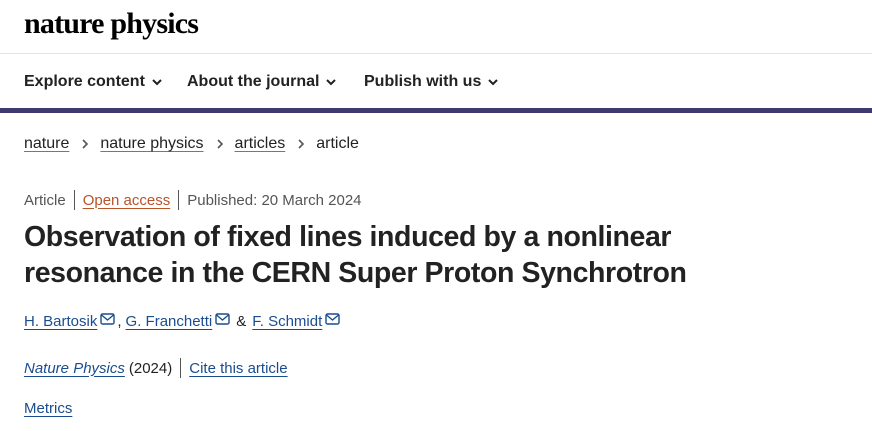 This screenshot has height=431, width=872. I want to click on nav-publish-with-us: Publish with us, so click(431, 81).